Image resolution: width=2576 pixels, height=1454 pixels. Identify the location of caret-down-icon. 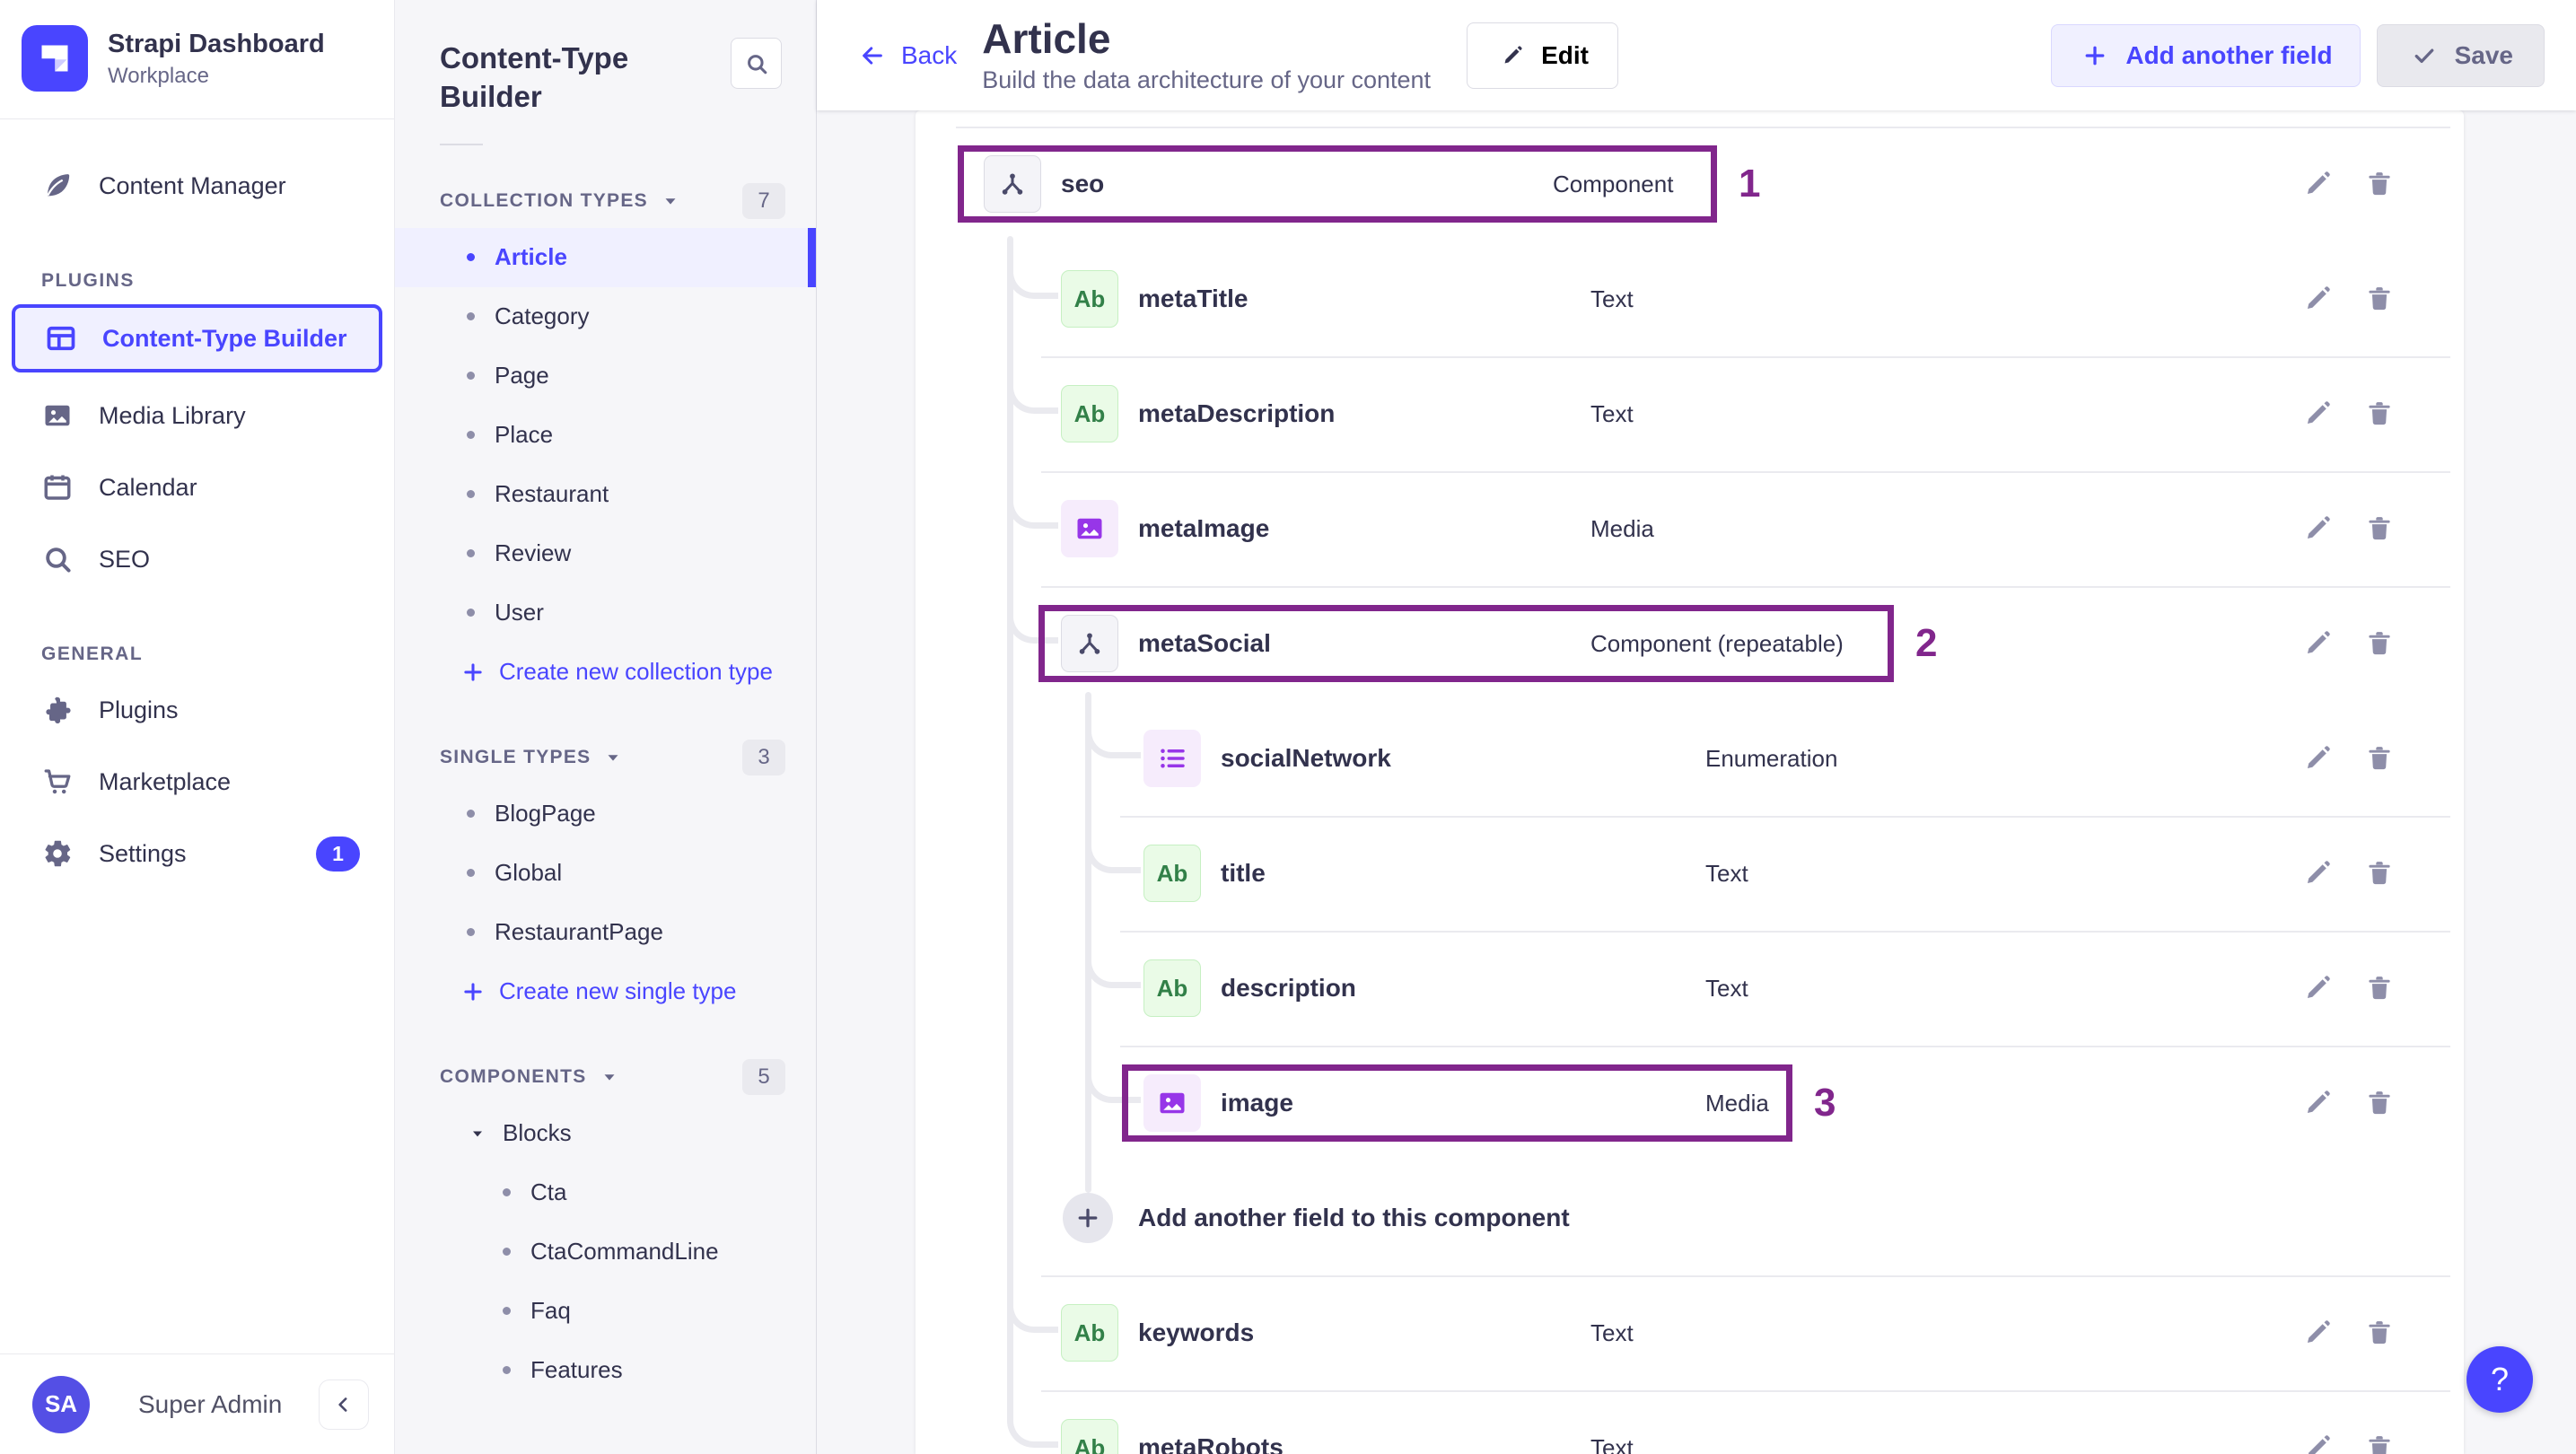
(609, 1077).